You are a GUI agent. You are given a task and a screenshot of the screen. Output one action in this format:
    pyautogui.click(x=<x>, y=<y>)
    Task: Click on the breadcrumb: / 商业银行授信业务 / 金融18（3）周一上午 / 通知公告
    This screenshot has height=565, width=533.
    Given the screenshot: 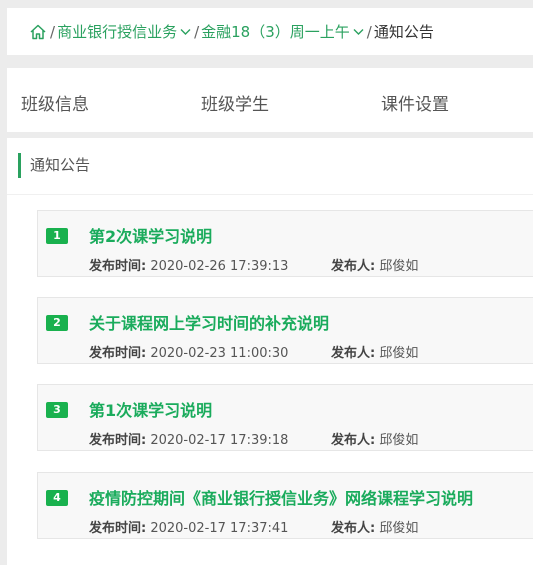 What is the action you would take?
    pyautogui.click(x=270, y=31)
    